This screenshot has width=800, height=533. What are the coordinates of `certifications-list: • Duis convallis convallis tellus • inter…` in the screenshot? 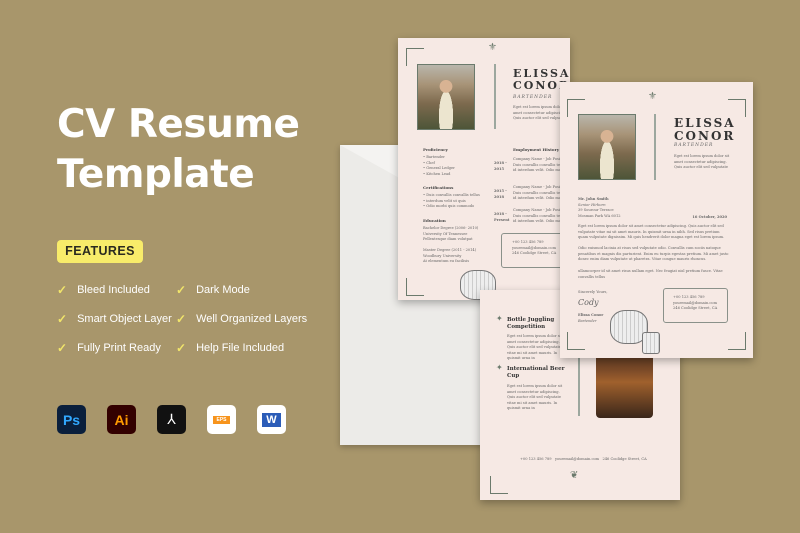 It's located at (451, 200).